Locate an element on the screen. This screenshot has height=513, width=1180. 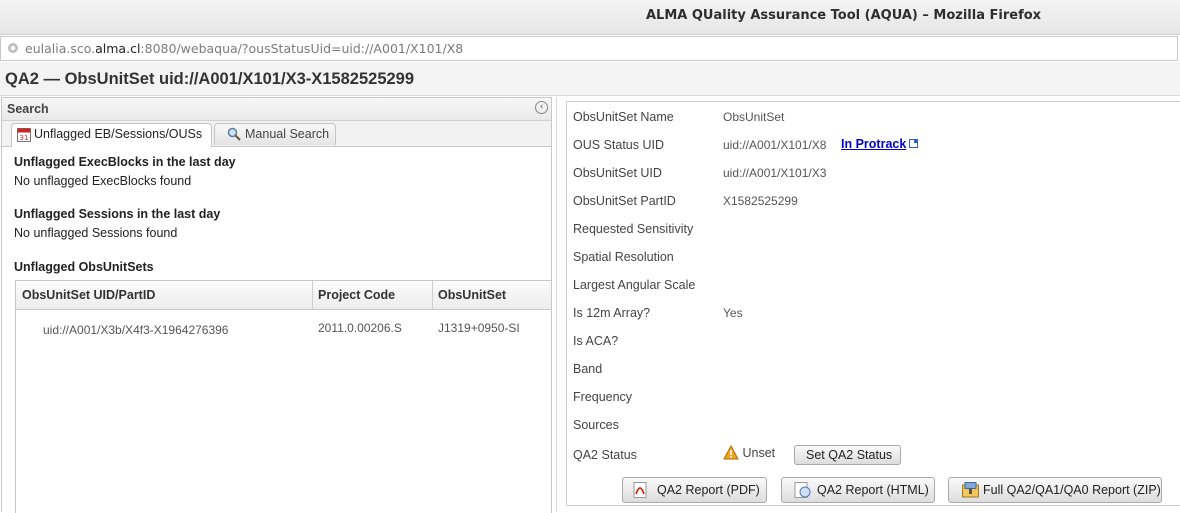
collapse-panel-icon: ‹ is located at coordinates (541, 107).